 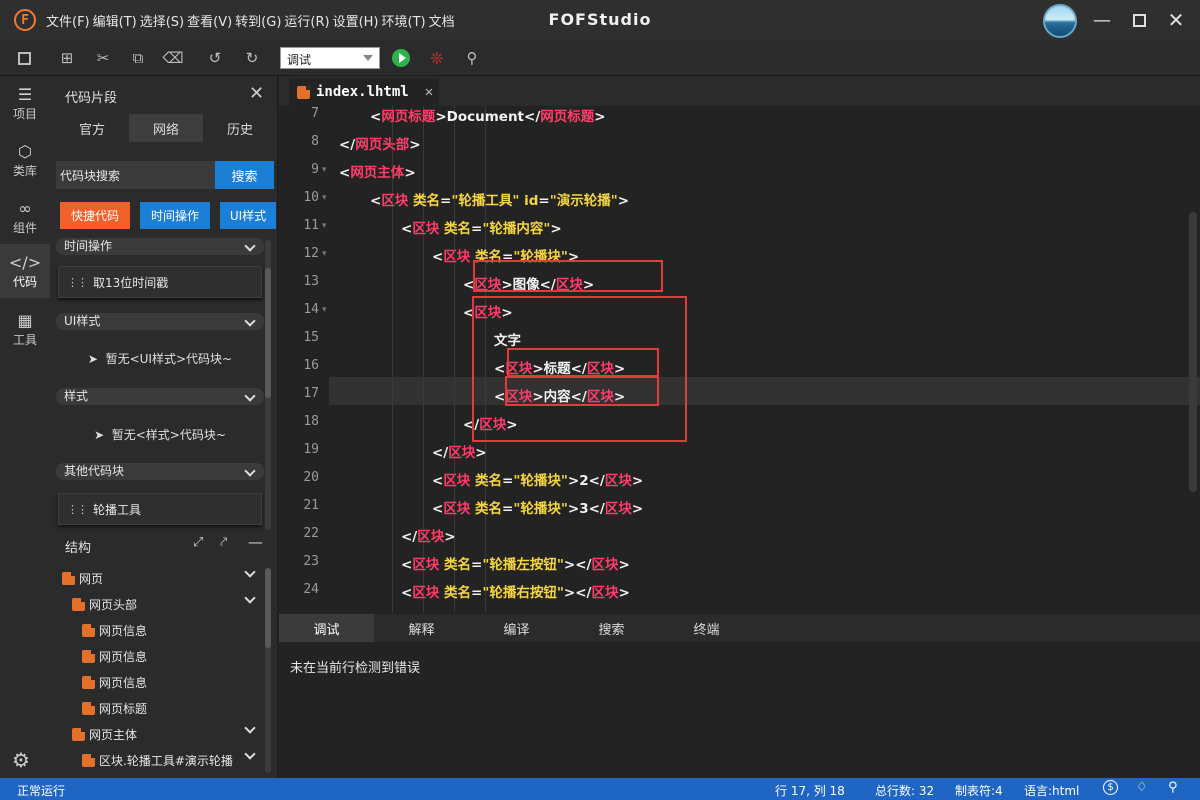 What do you see at coordinates (25, 329) in the screenshot?
I see `activity-tools: ▦ 工具` at bounding box center [25, 329].